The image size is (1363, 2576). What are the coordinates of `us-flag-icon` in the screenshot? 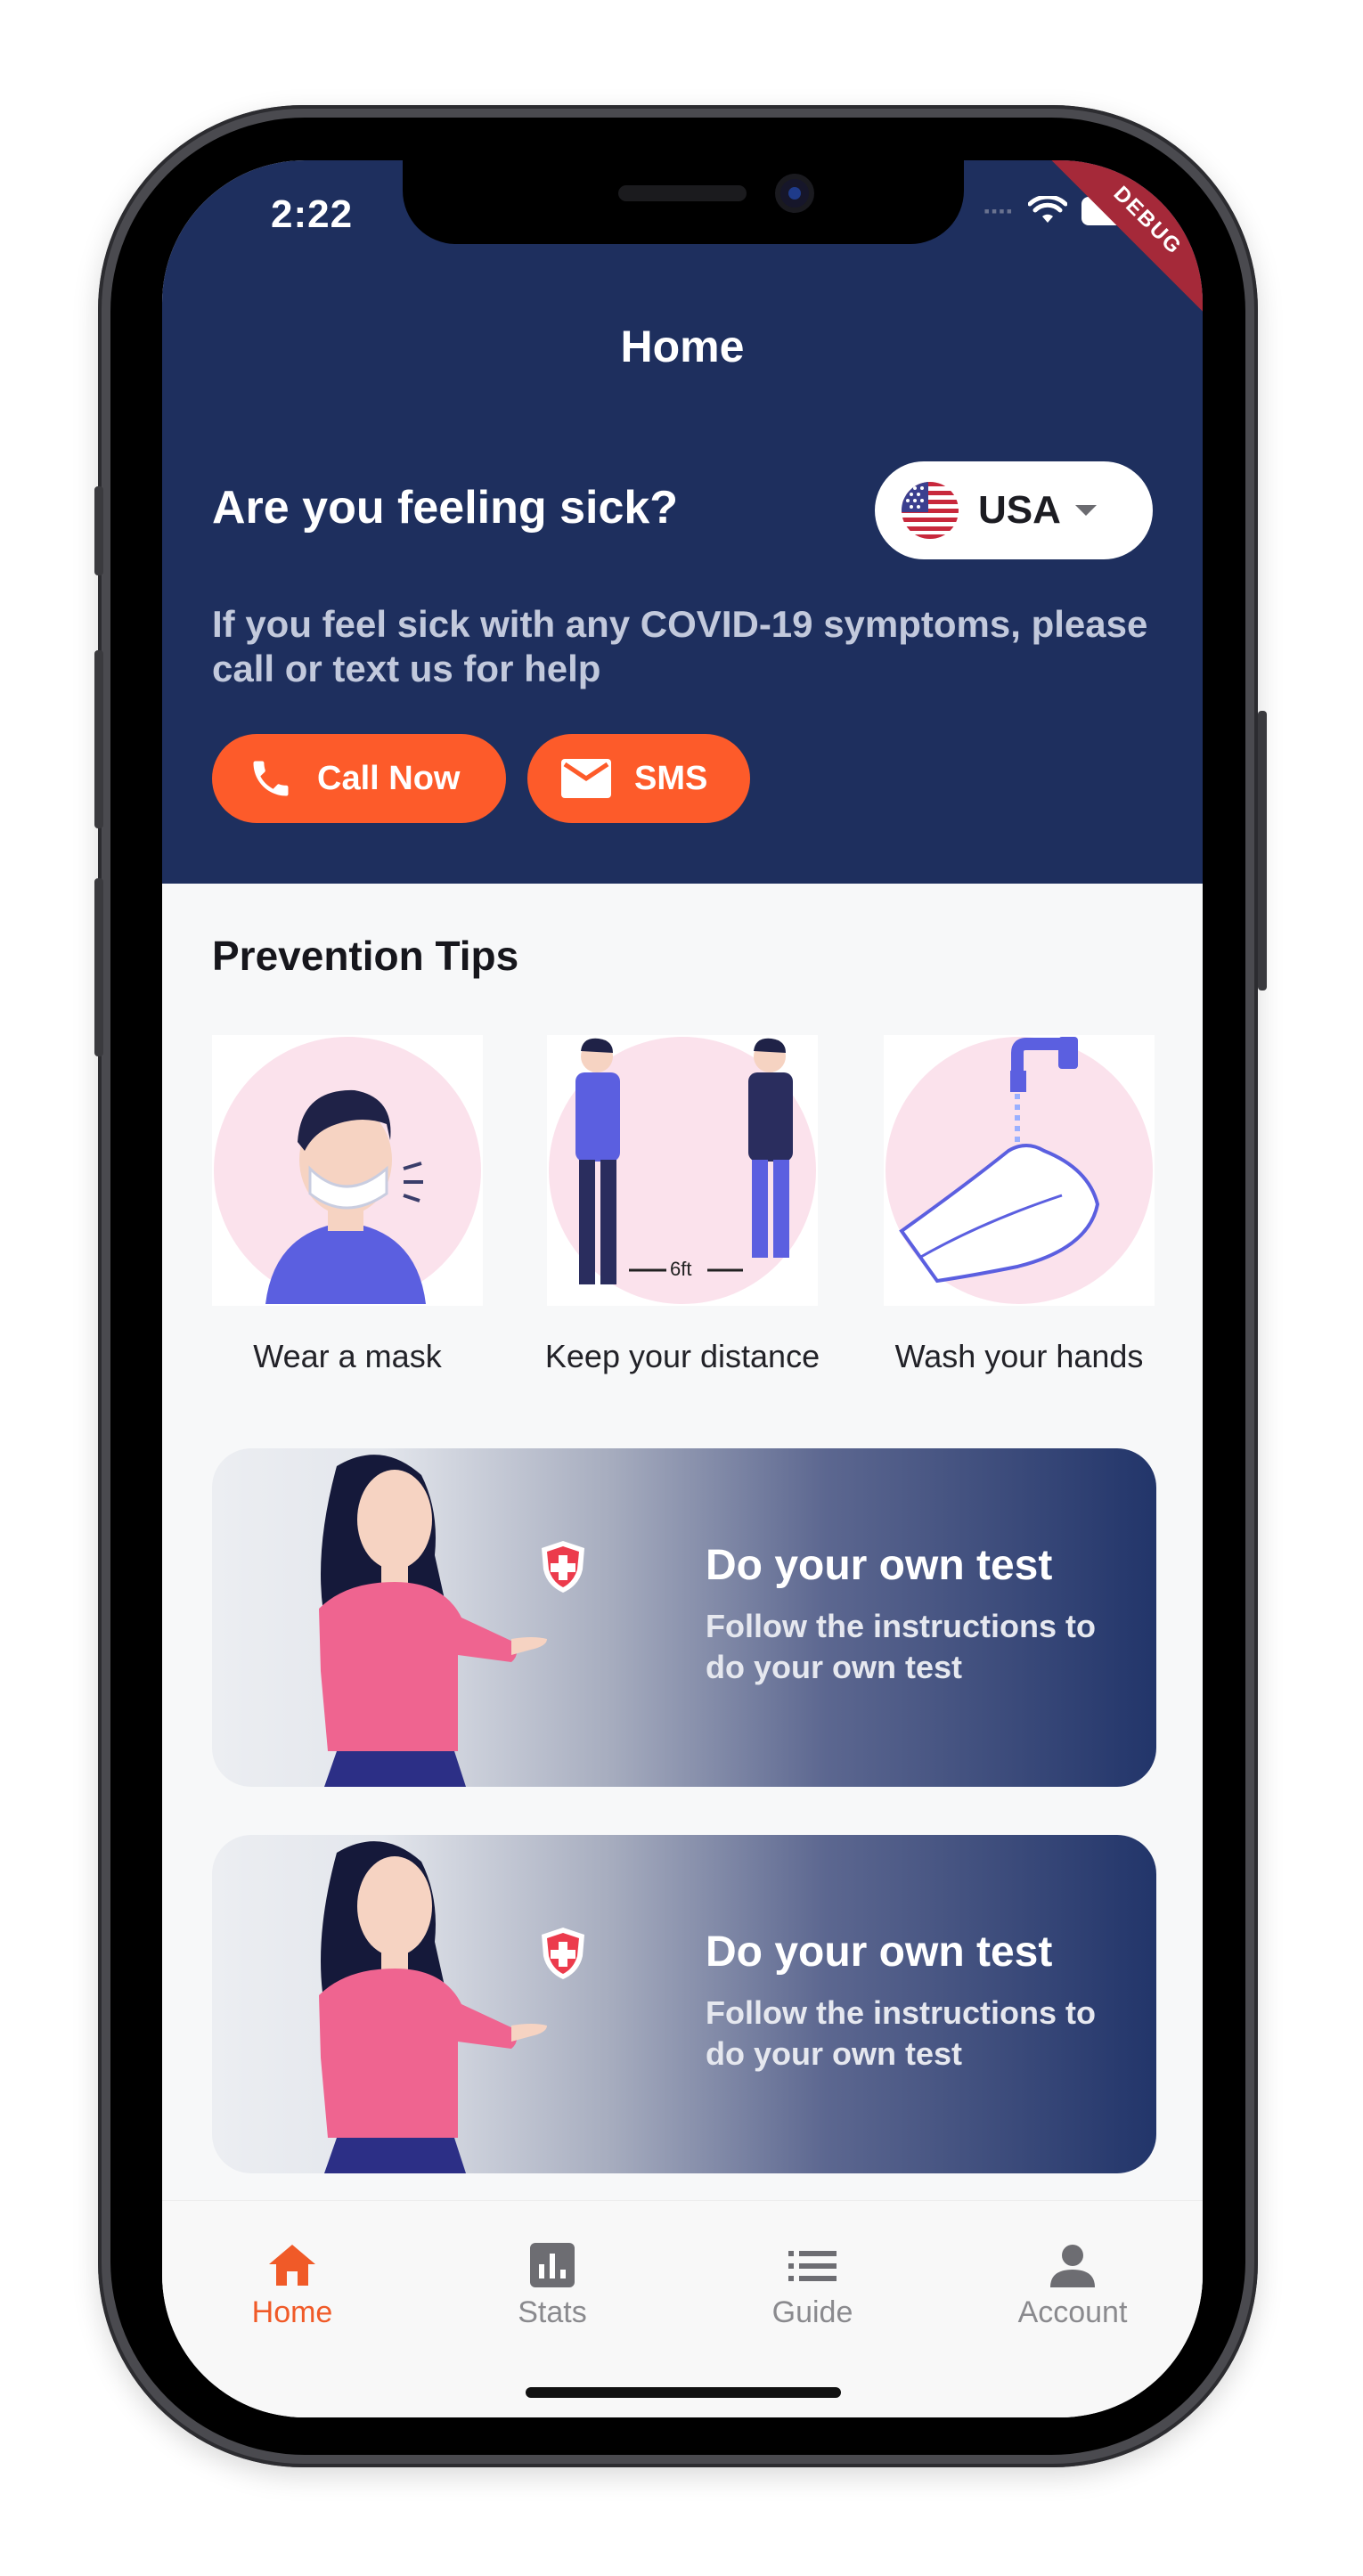 It's located at (930, 511).